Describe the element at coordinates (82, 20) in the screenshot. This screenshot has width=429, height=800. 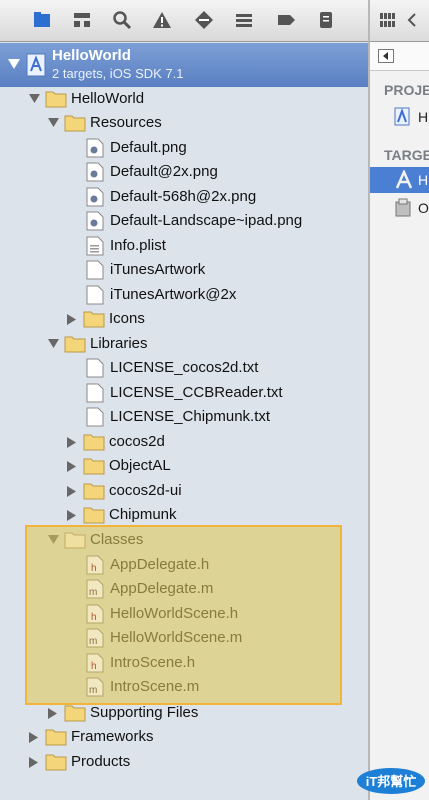
I see `hierarchy-icon` at that location.